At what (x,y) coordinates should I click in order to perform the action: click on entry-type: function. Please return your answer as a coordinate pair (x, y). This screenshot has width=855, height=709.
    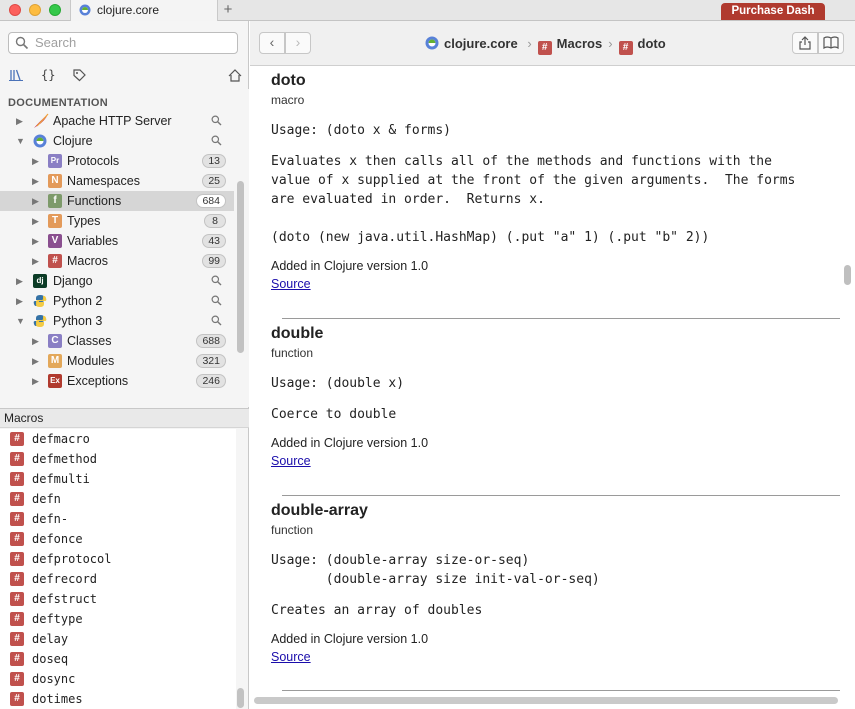
    Looking at the image, I should click on (292, 353).